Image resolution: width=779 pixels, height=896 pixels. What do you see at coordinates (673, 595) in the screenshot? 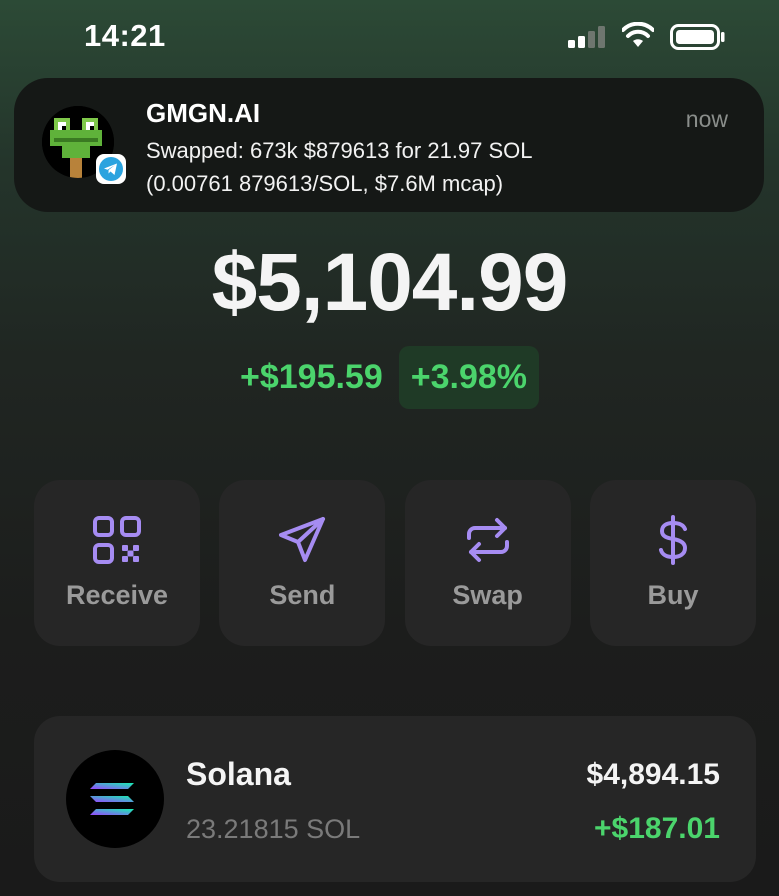
I see `buy-label: Buy` at bounding box center [673, 595].